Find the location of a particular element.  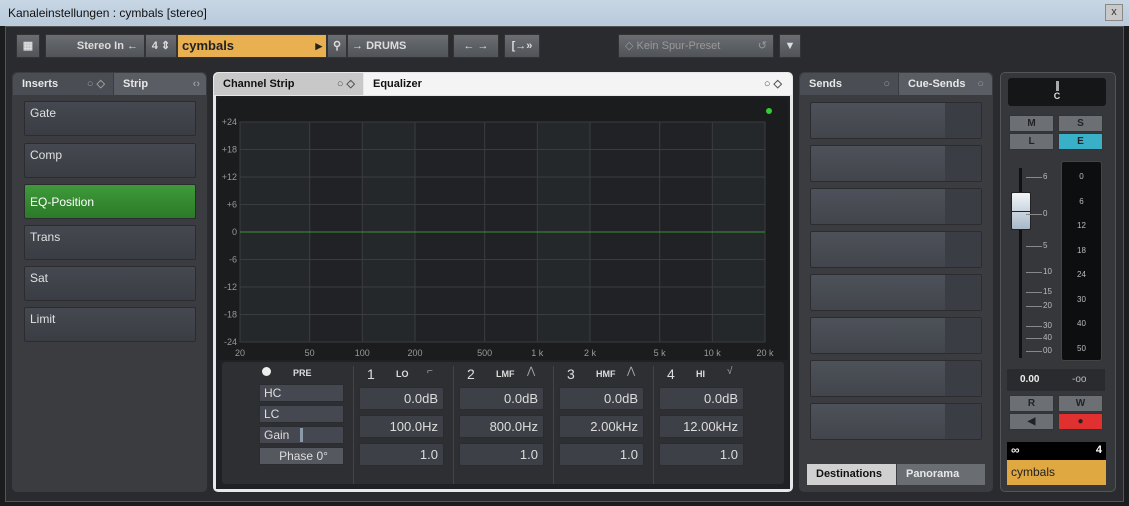

fader-scale-label: 0 is located at coordinates (1045, 213).